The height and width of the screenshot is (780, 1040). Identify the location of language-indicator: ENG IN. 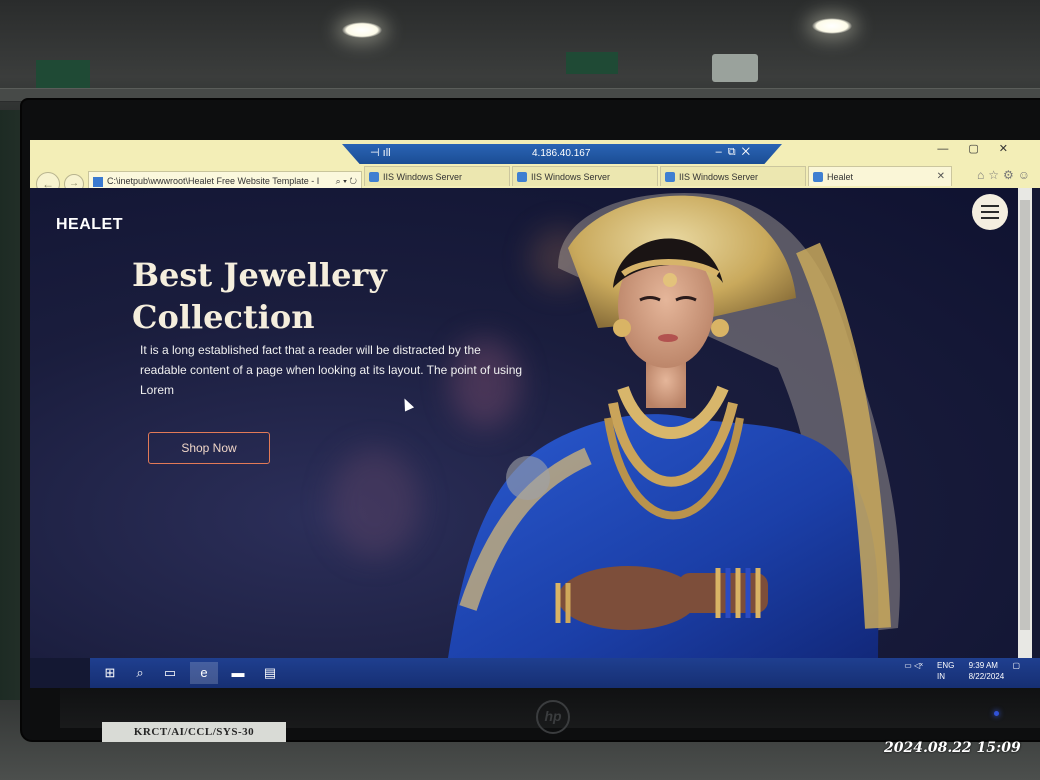
(942, 671).